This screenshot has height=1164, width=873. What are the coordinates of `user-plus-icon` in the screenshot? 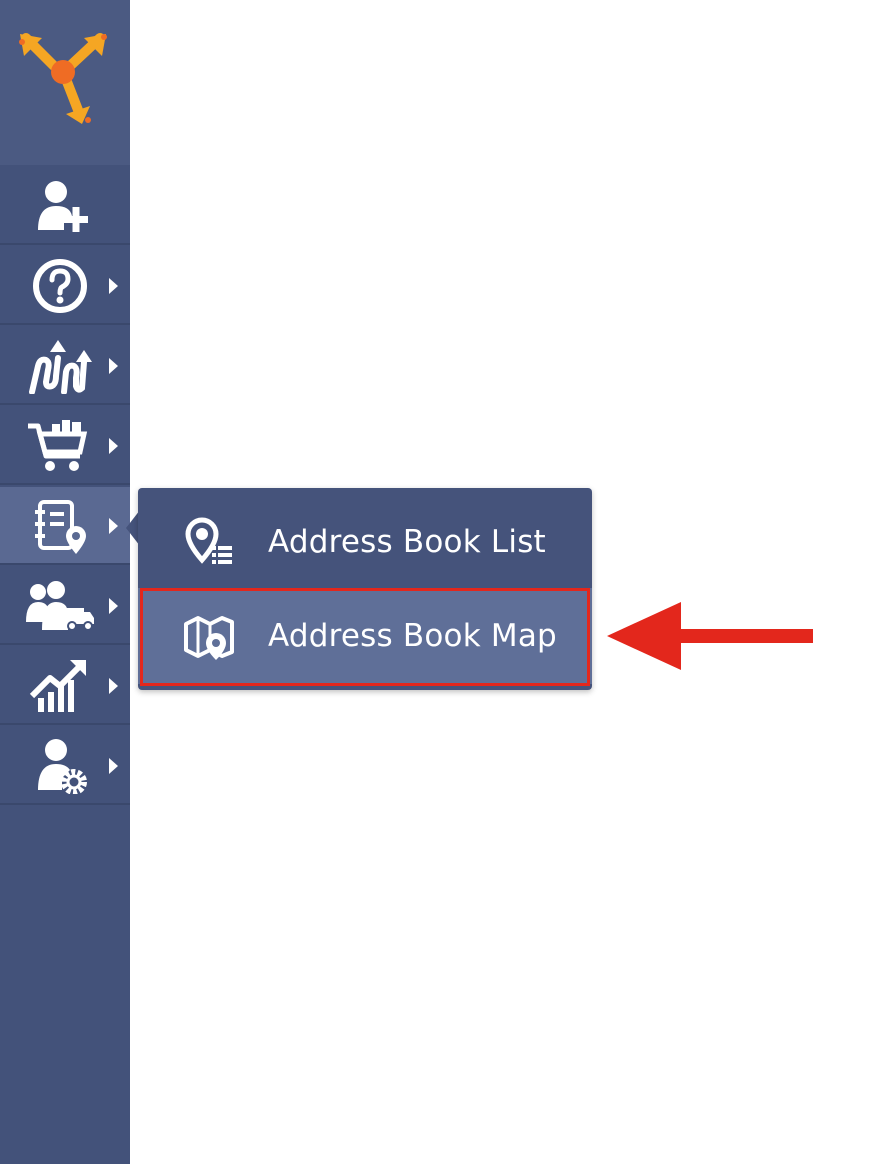 It's located at (63, 206).